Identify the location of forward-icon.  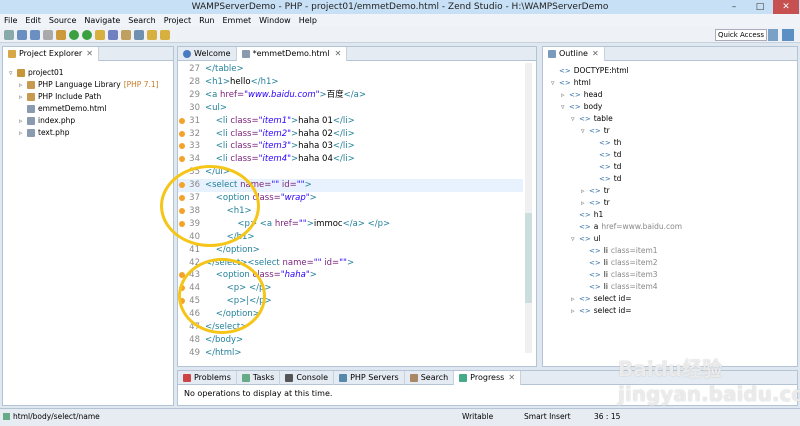
(139, 35).